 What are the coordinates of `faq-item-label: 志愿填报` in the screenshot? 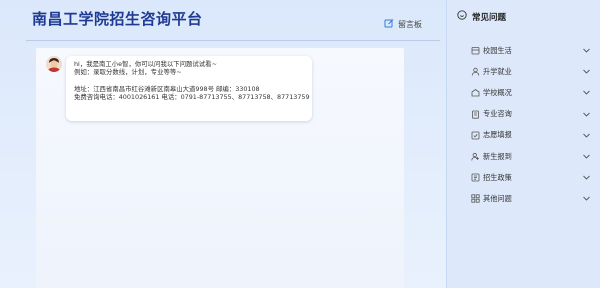 It's located at (497, 135).